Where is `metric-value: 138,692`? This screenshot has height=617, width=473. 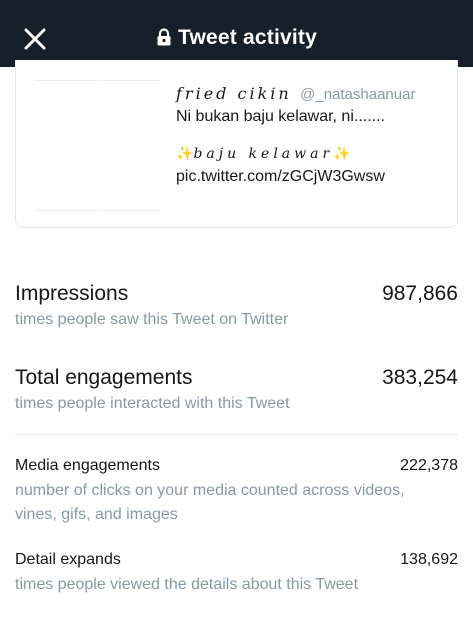
metric-value: 138,692 is located at coordinates (429, 559).